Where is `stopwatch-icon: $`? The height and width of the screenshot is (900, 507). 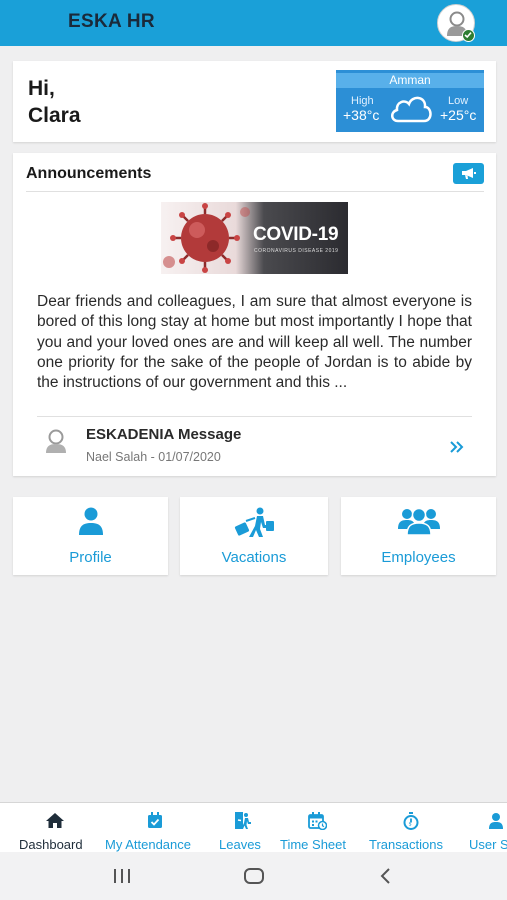
stopwatch-icon: $ is located at coordinates (411, 821).